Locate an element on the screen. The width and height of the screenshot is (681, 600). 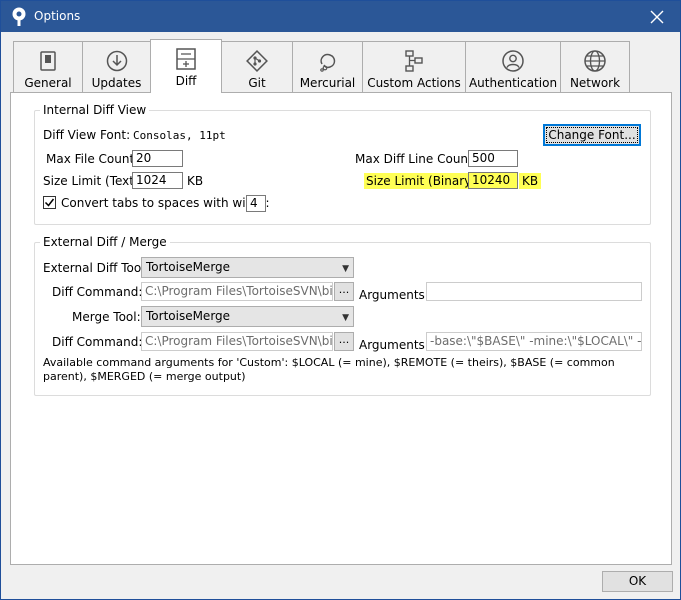
convert-tabs-checkbox is located at coordinates (49, 202).